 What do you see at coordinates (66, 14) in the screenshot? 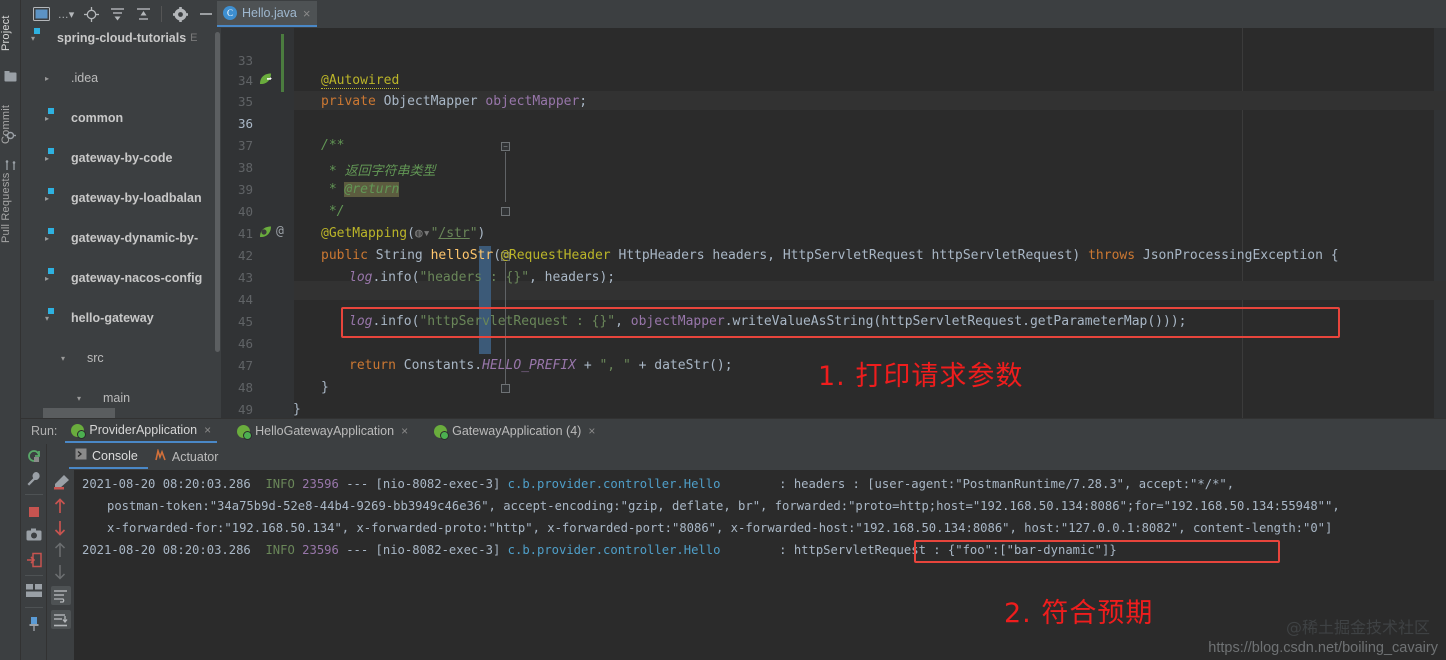
I see `expand-dropdown-icon: …▾` at bounding box center [66, 14].